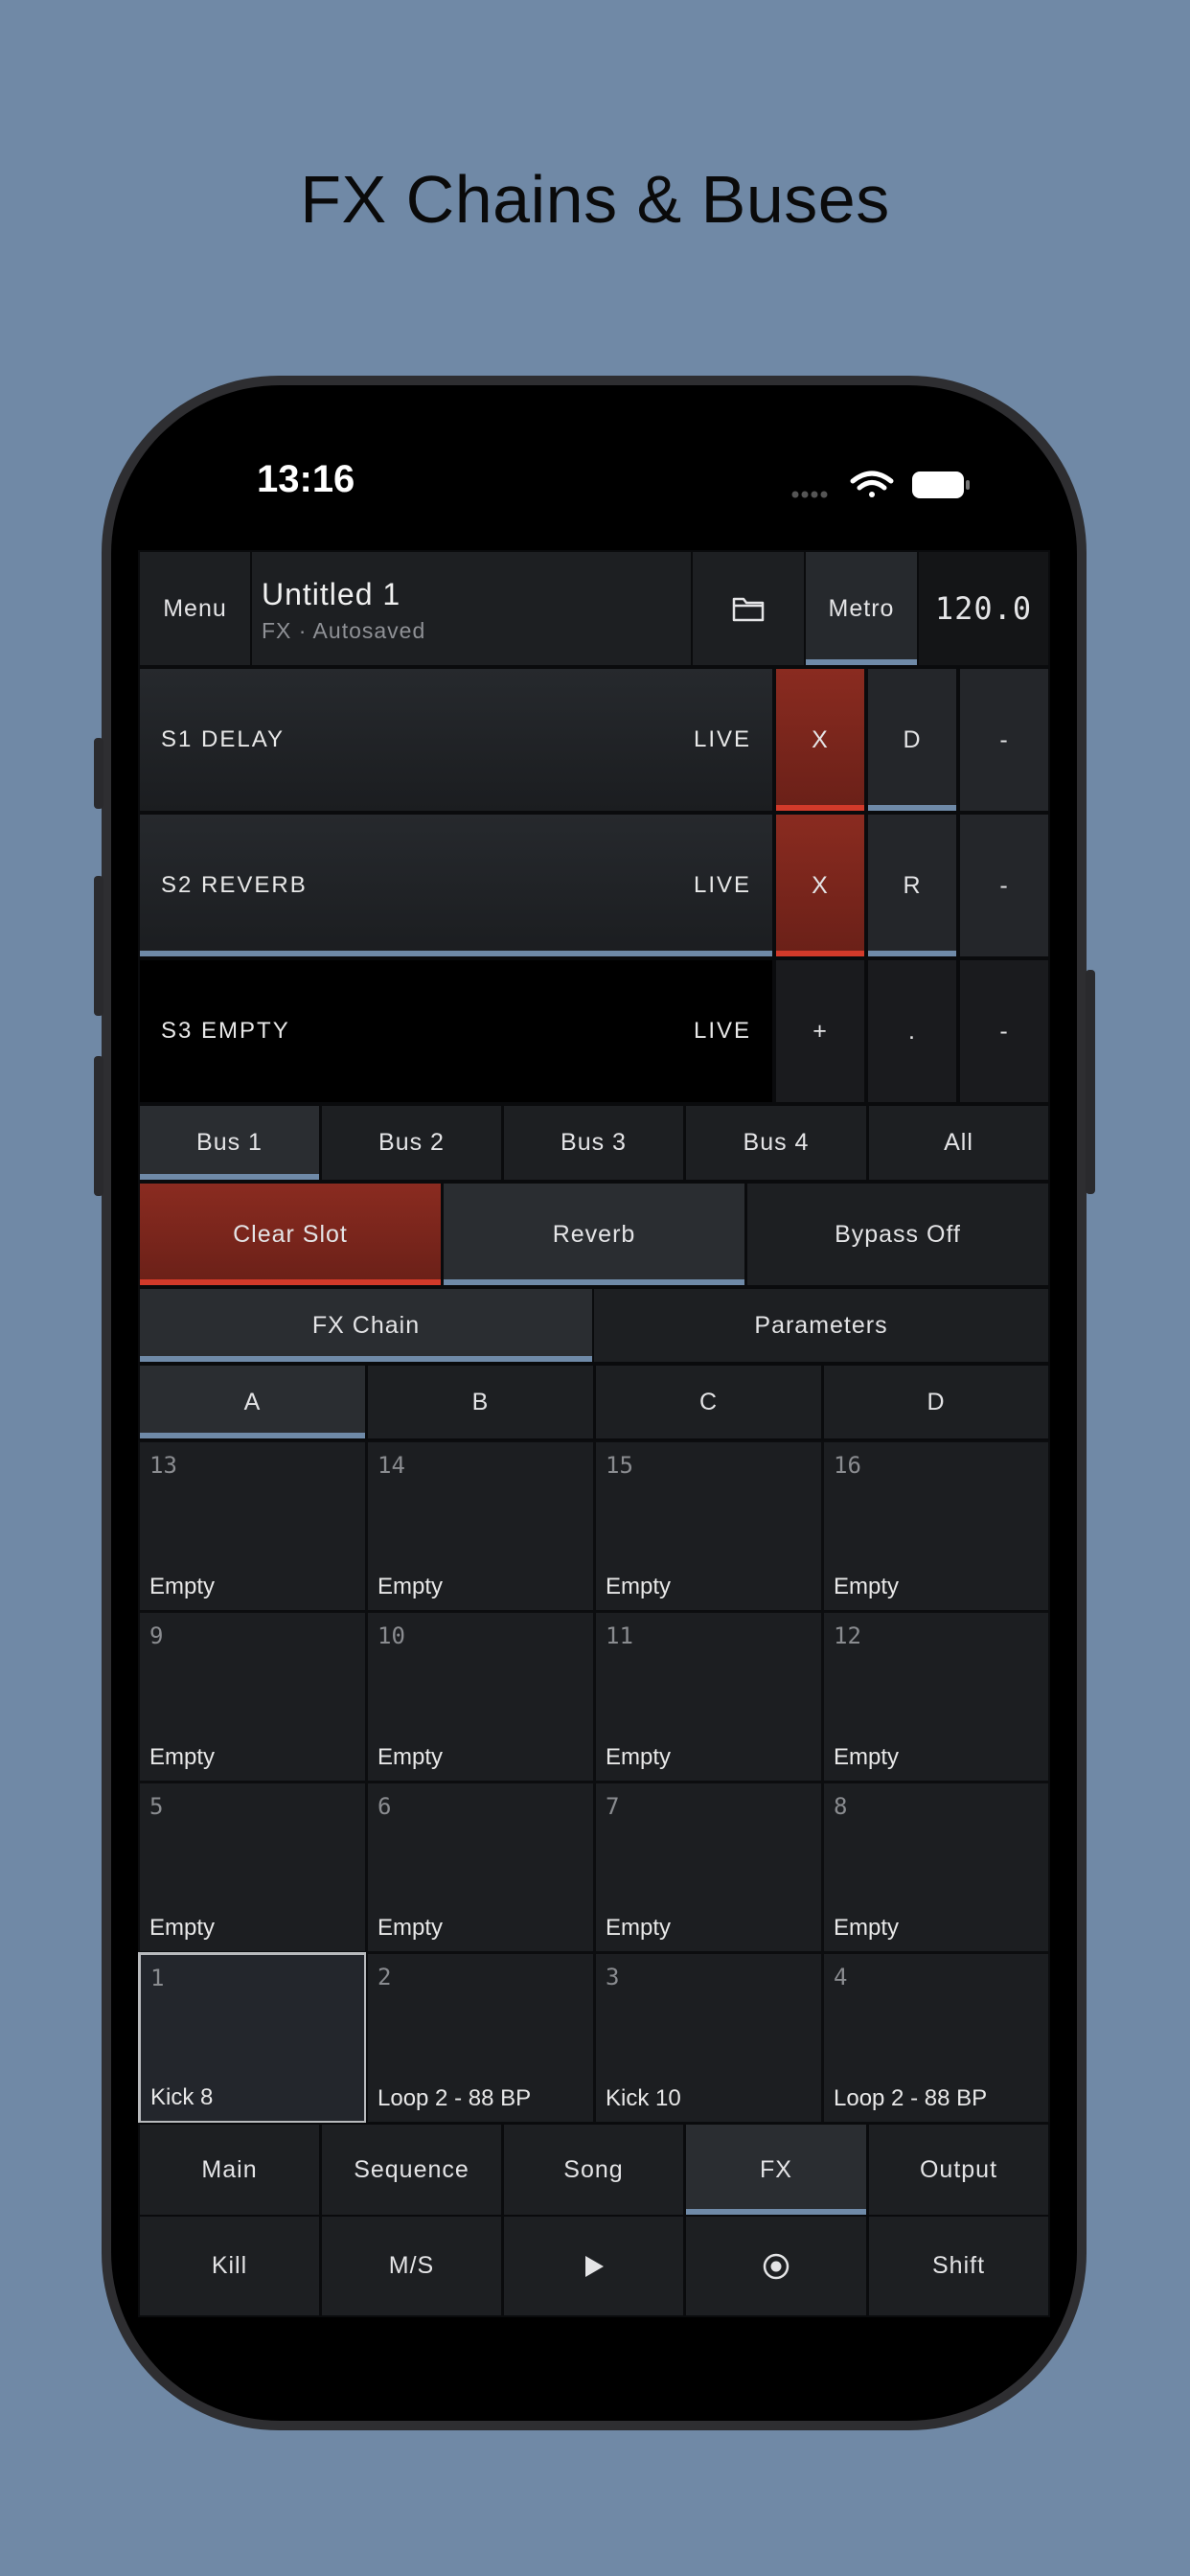 The image size is (1190, 2576). What do you see at coordinates (481, 1526) in the screenshot?
I see `pad: 14 Empty` at bounding box center [481, 1526].